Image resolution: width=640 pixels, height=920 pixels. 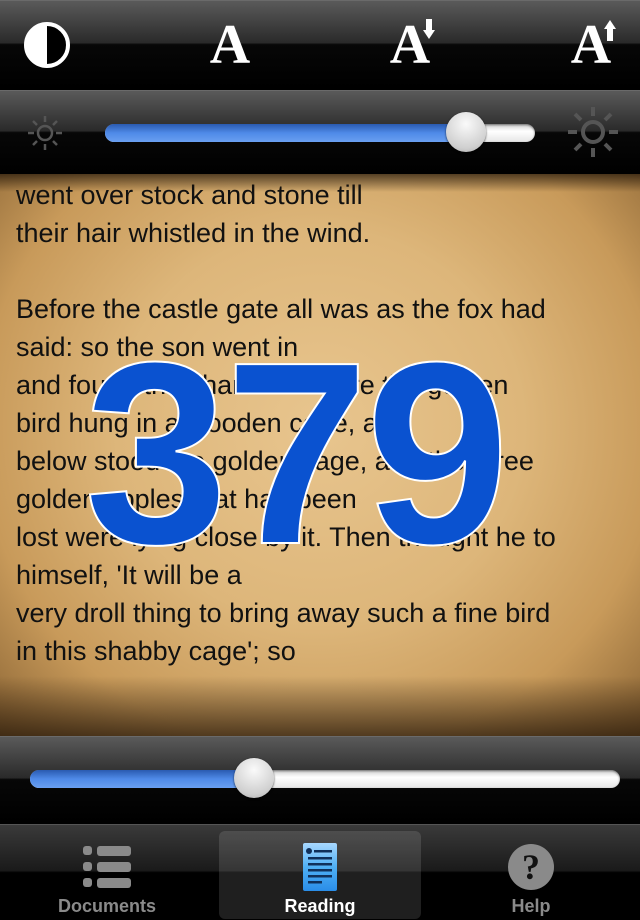 I want to click on brightness-slider, so click(x=320, y=132).